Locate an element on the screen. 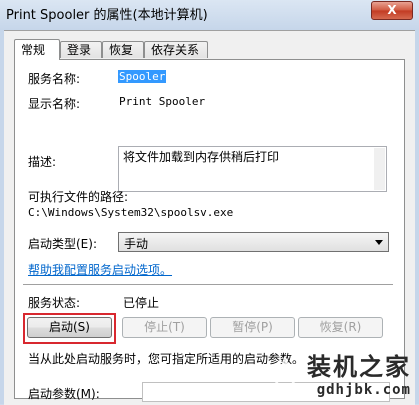  service-name-value: Spooler is located at coordinates (142, 76).